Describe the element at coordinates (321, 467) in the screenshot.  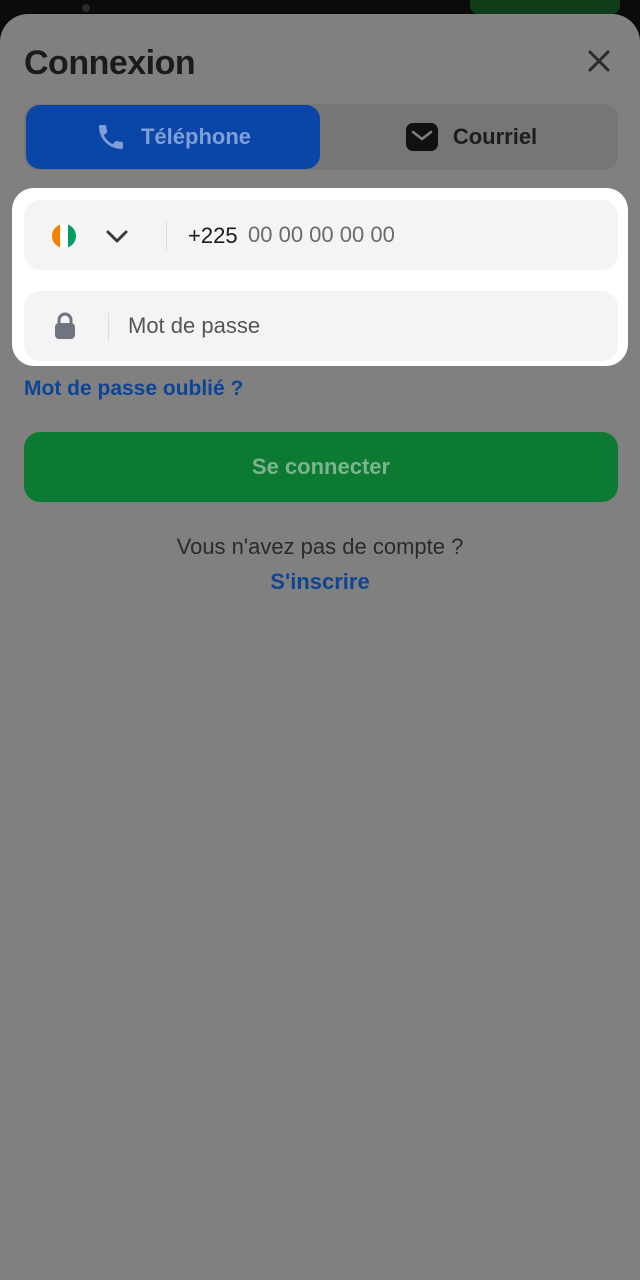
I see `login-button: Se connecter` at that location.